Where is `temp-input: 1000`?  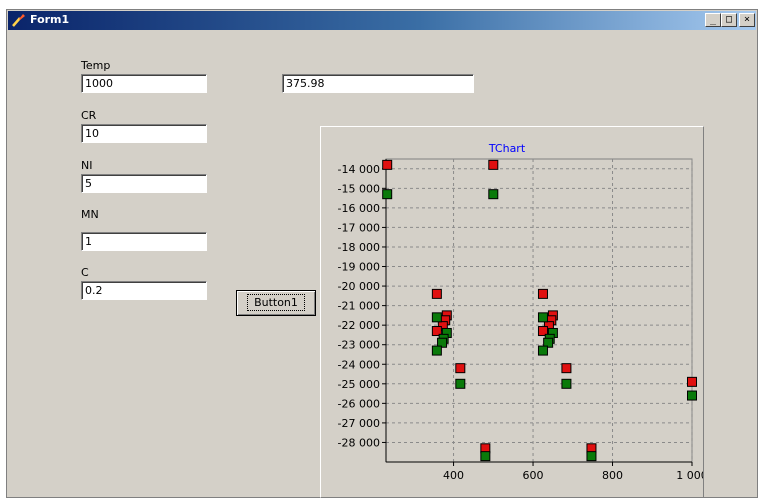 temp-input: 1000 is located at coordinates (144, 83).